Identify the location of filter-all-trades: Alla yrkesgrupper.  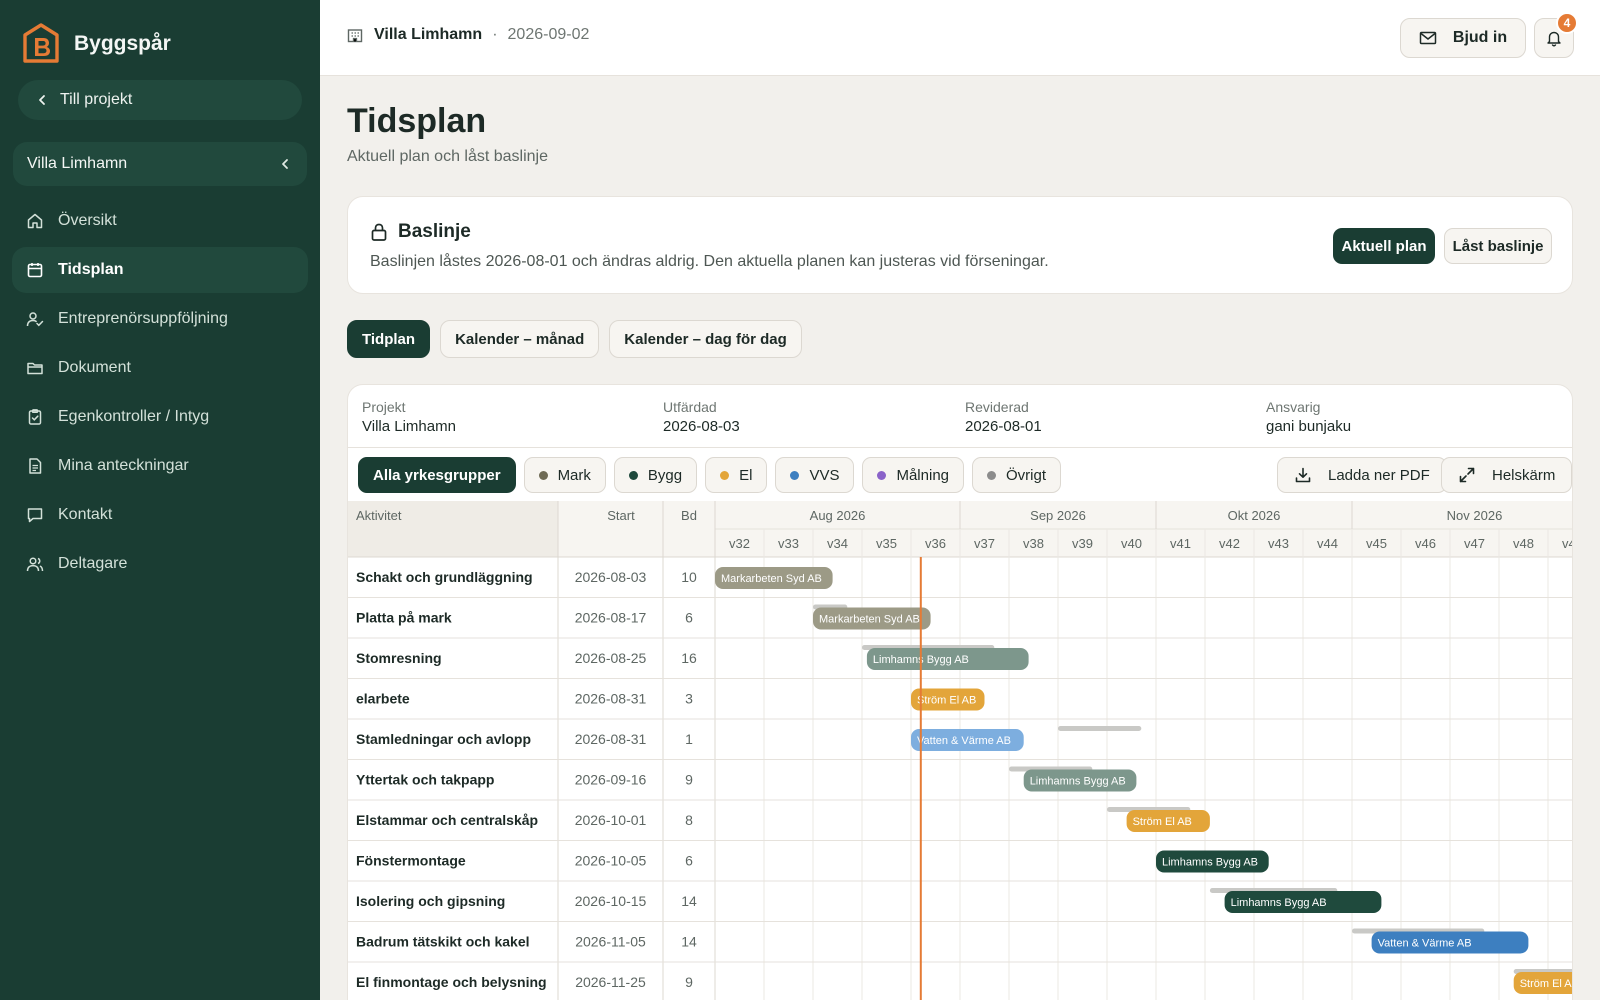
(437, 475).